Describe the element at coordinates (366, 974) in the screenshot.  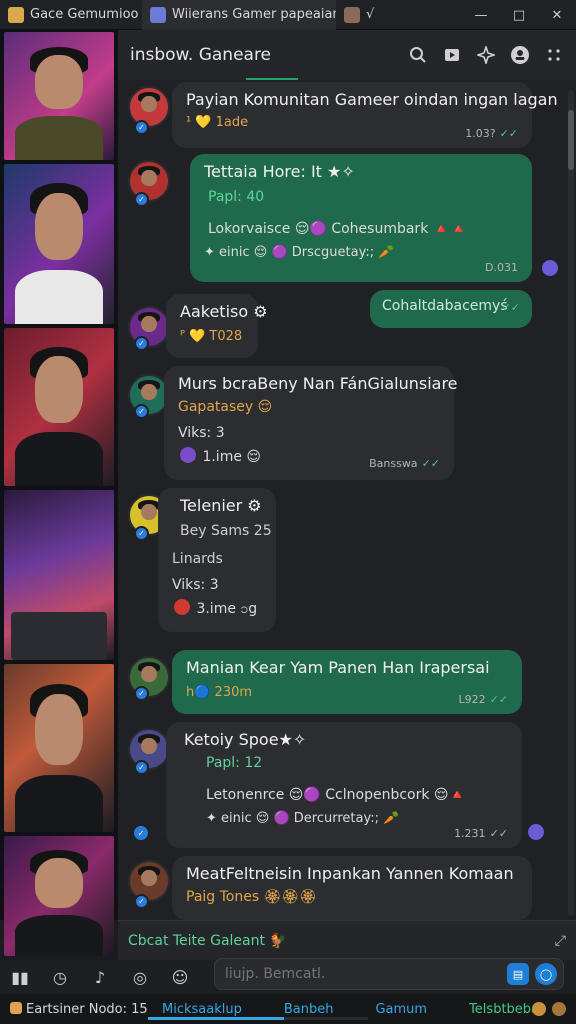
I see `message-input` at that location.